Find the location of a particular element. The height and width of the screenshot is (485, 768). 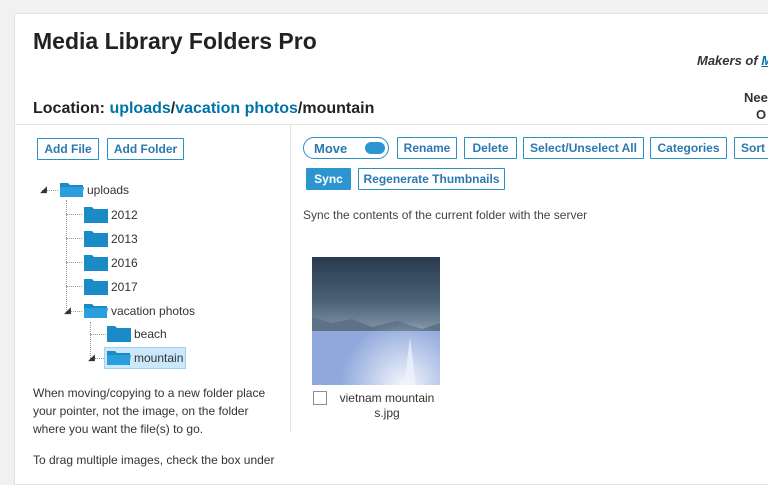

tree-item-uploads: uploads is located at coordinates (99, 190).